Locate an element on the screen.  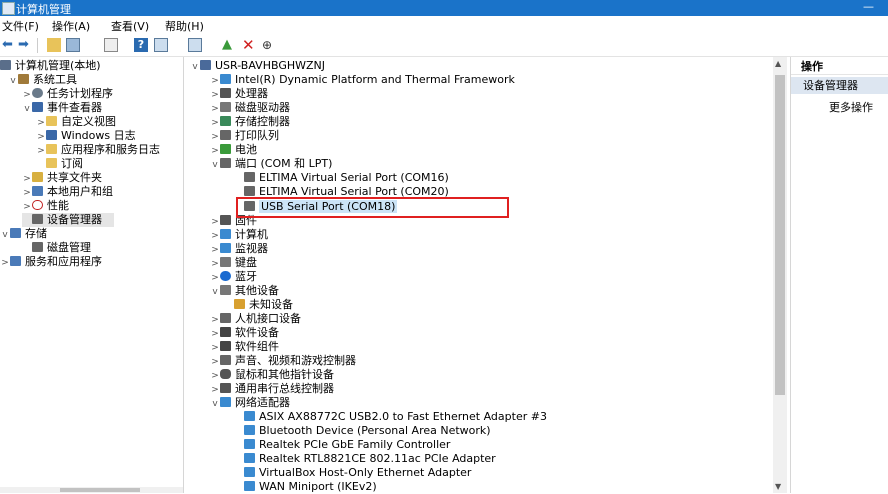
horizontal-scrollbar is located at coordinates (91, 490).